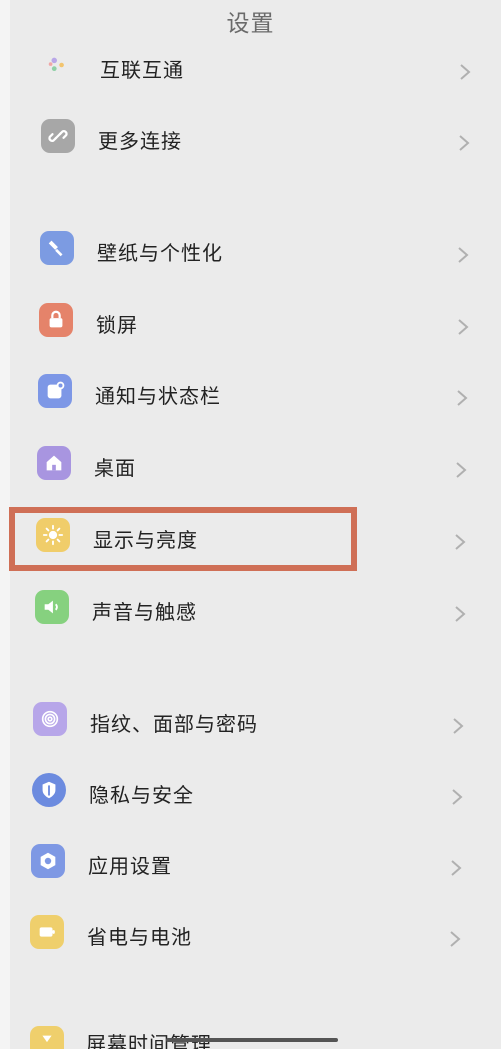  Describe the element at coordinates (139, 937) in the screenshot. I see `settings-item-label: 省电与电池` at that location.